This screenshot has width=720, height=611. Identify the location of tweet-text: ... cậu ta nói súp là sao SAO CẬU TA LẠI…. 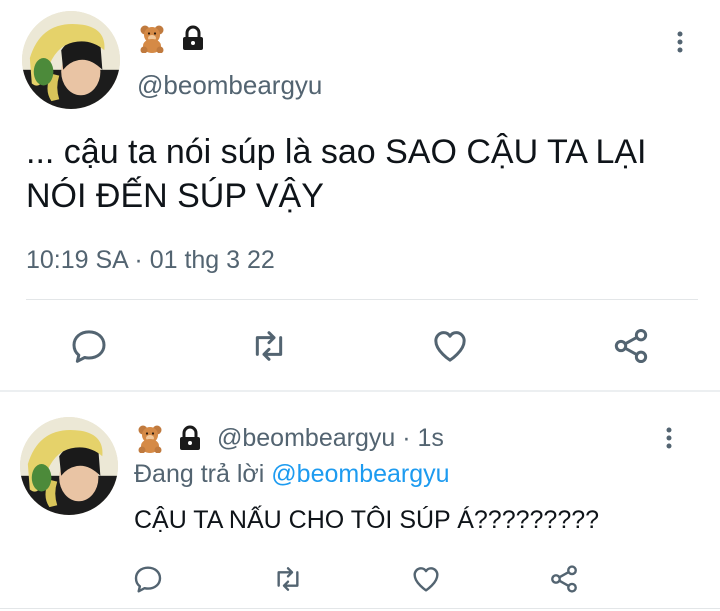
(336, 174).